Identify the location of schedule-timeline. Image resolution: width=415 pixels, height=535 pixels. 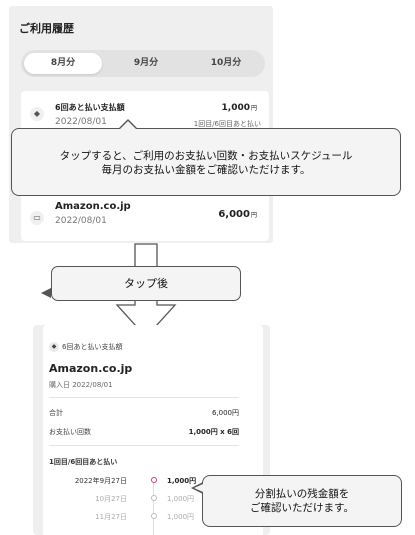
(153, 506).